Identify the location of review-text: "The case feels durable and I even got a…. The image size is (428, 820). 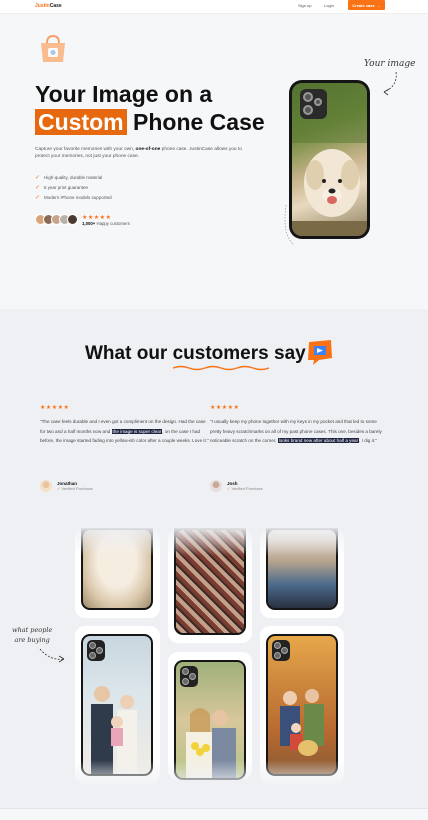
(124, 431).